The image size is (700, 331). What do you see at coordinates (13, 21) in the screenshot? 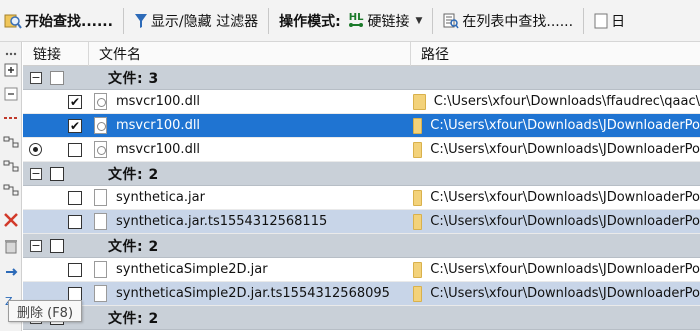
I see `search-icon` at bounding box center [13, 21].